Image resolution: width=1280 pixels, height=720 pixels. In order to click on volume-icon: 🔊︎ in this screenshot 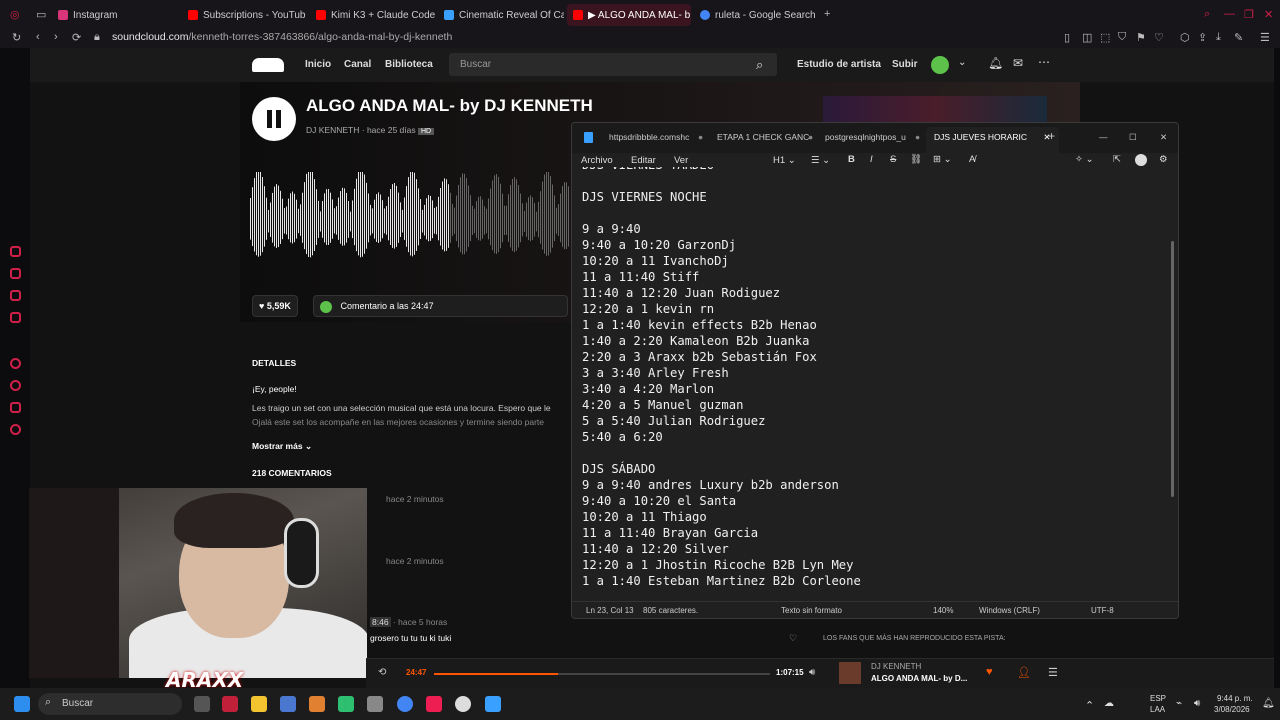, I will do `click(812, 672)`.